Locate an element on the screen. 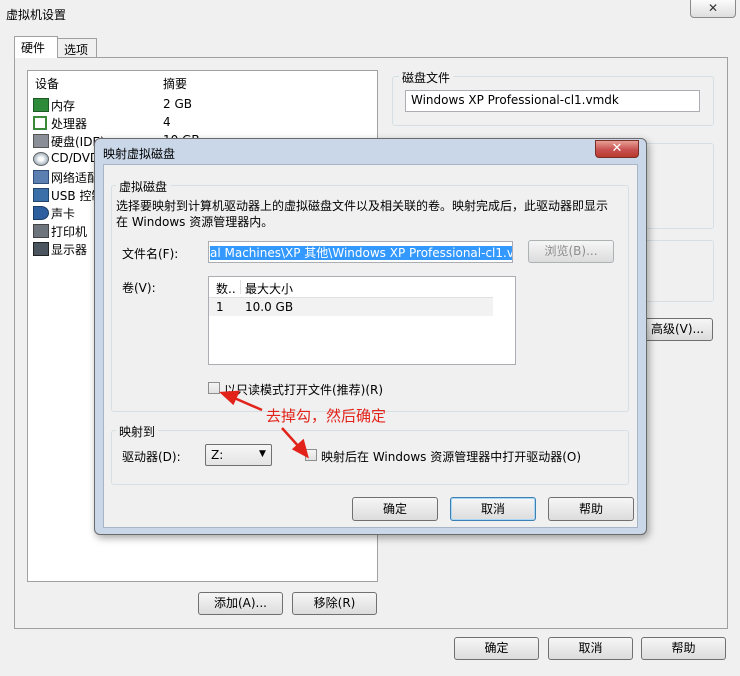 The height and width of the screenshot is (676, 740). annotation-arrowhead-readonly is located at coordinates (229, 398).